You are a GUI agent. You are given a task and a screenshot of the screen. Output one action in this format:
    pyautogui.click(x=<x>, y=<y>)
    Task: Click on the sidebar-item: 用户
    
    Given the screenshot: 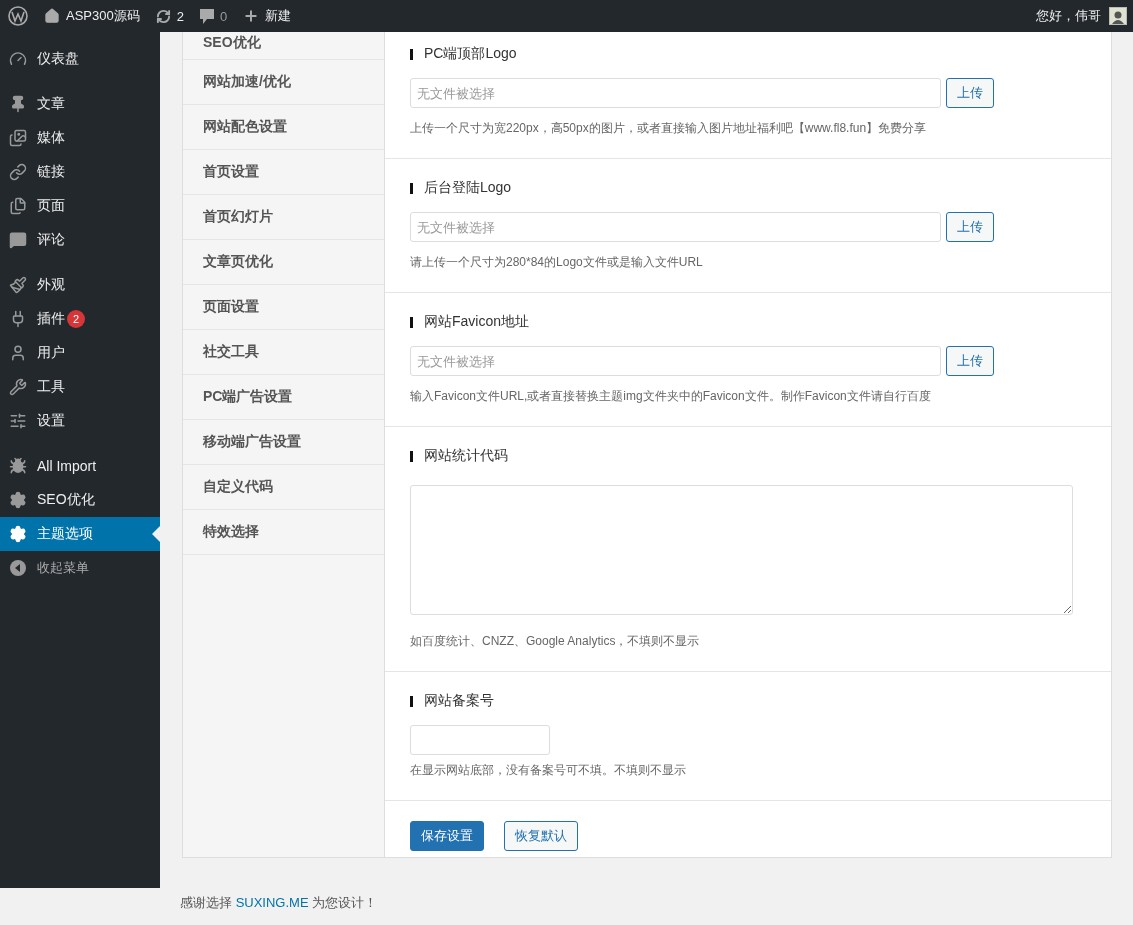 What is the action you would take?
    pyautogui.click(x=80, y=353)
    